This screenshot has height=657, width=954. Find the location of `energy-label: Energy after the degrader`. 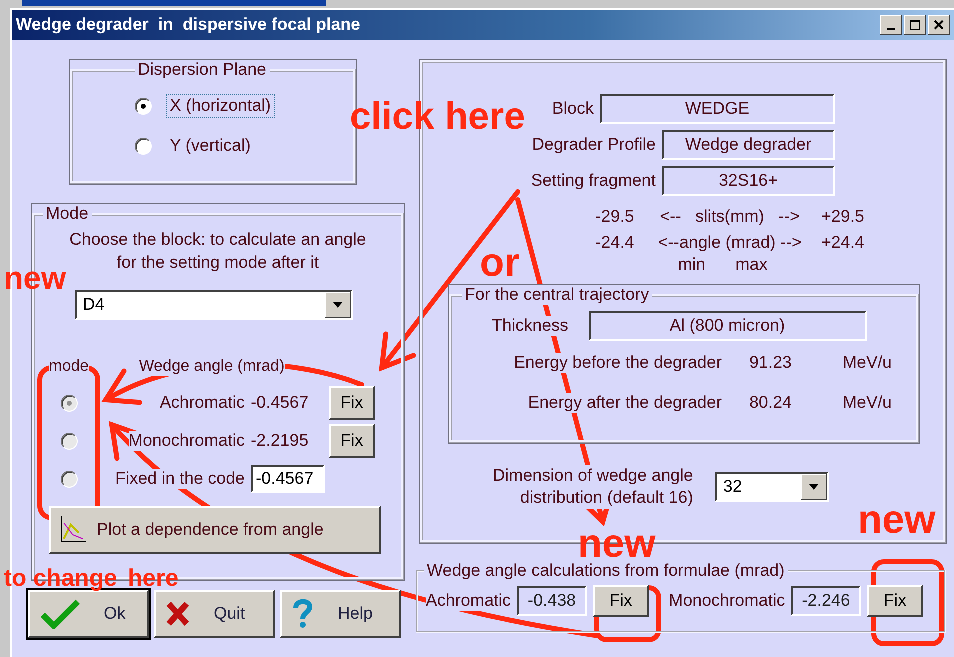

energy-label: Energy after the degrader is located at coordinates (625, 403).